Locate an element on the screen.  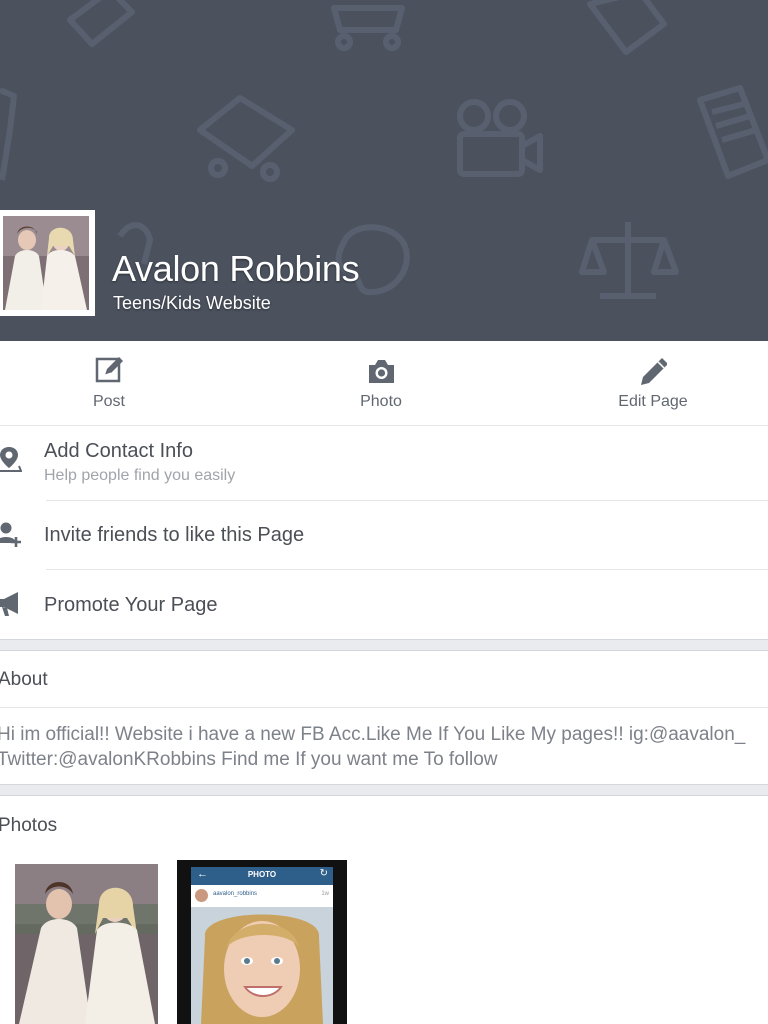
photos-heading: Photos is located at coordinates (28, 826).